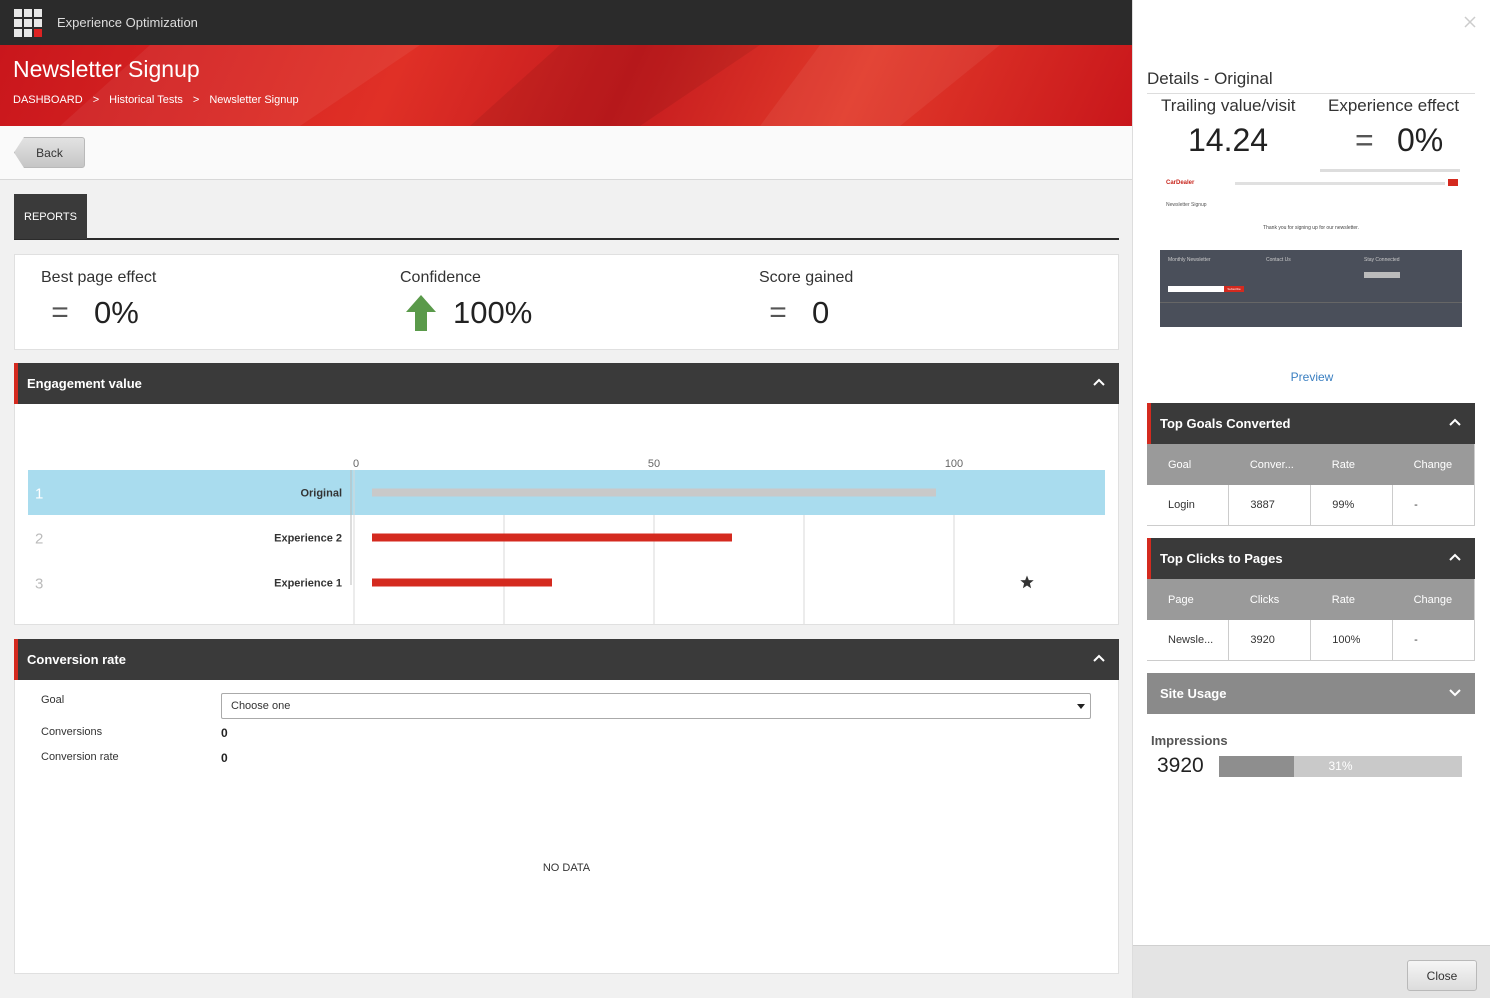  Describe the element at coordinates (566, 868) in the screenshot. I see `no-data-message: NO DATA` at that location.